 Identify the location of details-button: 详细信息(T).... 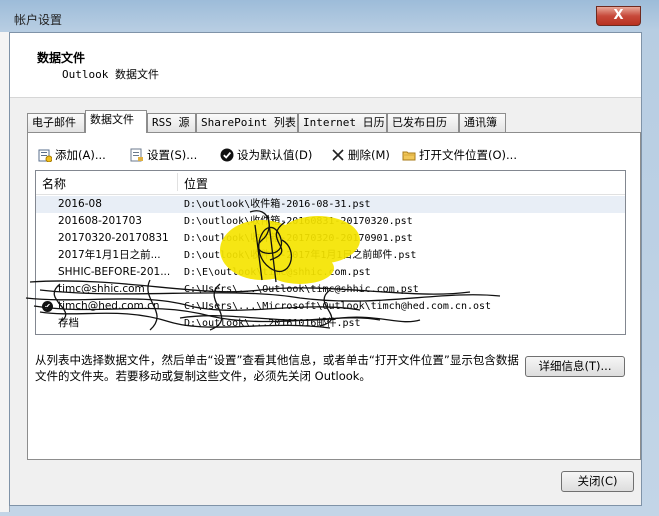
(575, 366).